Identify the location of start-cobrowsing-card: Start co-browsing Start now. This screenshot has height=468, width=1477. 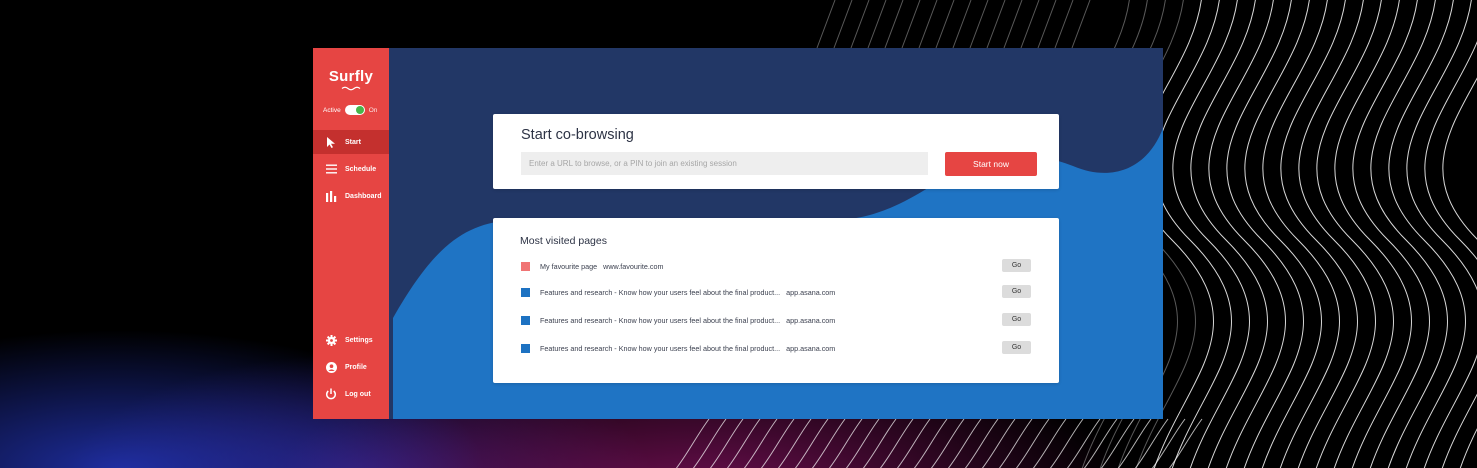
(776, 151).